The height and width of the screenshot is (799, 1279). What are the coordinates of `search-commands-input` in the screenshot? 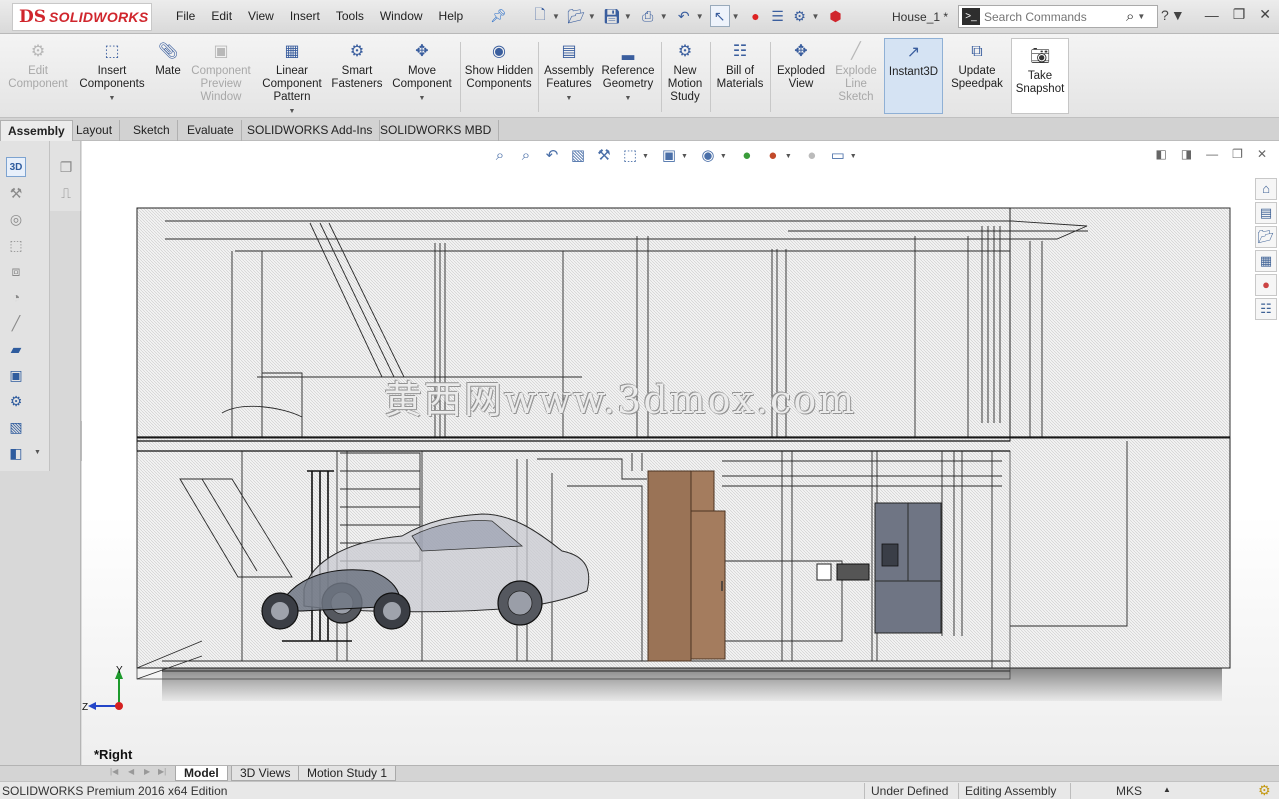 It's located at (1054, 16).